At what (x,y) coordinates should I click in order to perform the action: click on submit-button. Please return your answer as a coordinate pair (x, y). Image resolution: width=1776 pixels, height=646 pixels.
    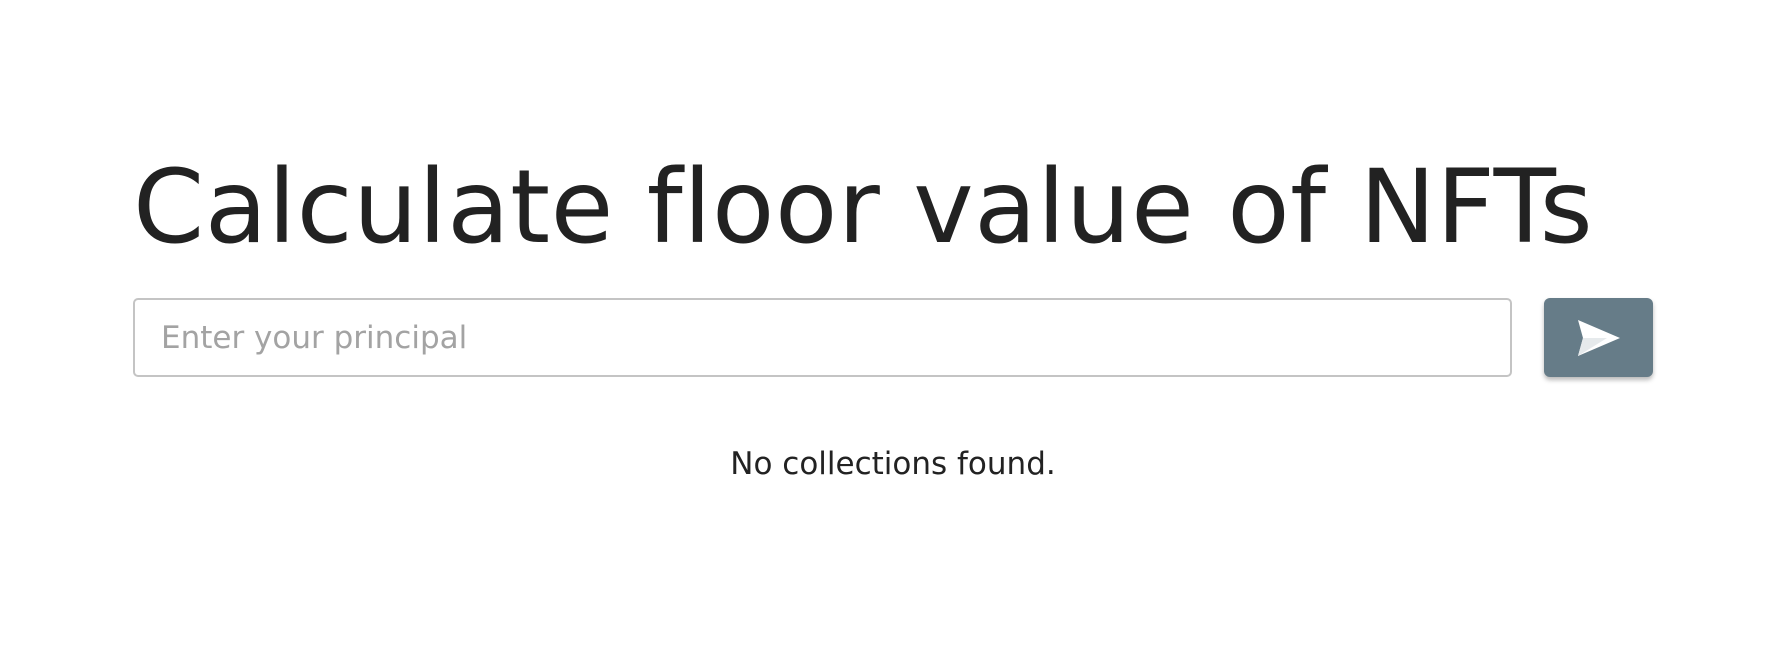
    Looking at the image, I should click on (1598, 337).